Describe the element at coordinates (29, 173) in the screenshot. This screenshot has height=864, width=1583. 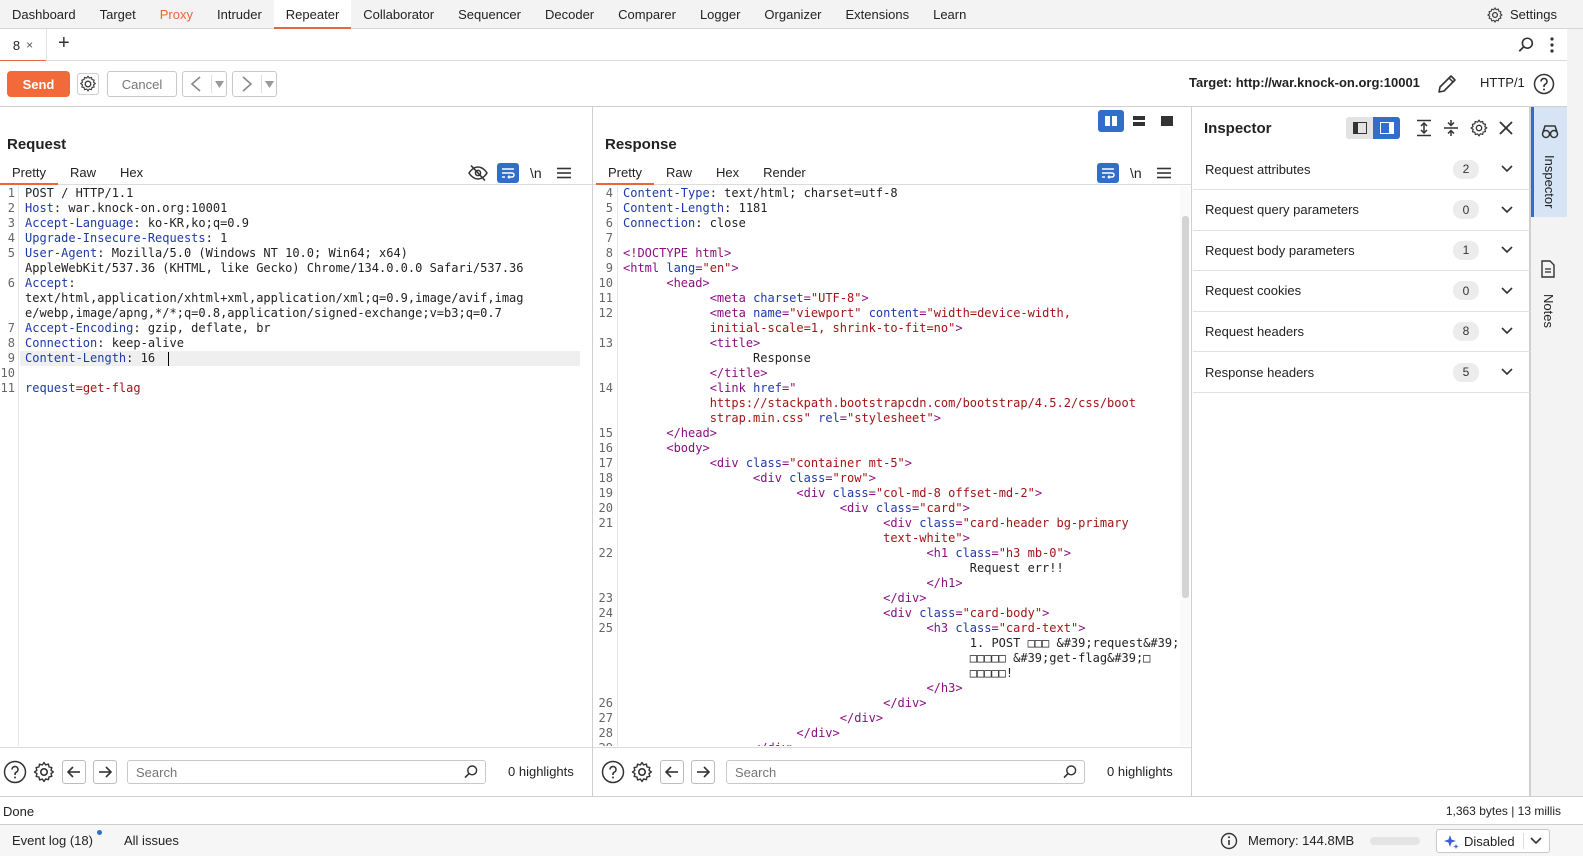
I see `request-tab-pretty: Pretty` at that location.